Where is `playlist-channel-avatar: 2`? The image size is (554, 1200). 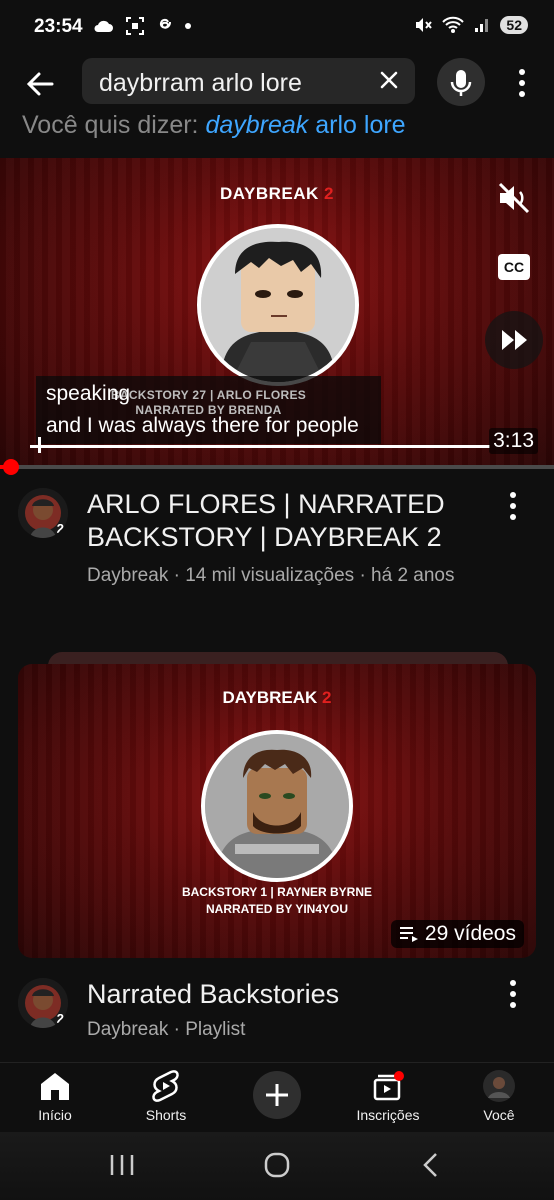 playlist-channel-avatar: 2 is located at coordinates (43, 1003).